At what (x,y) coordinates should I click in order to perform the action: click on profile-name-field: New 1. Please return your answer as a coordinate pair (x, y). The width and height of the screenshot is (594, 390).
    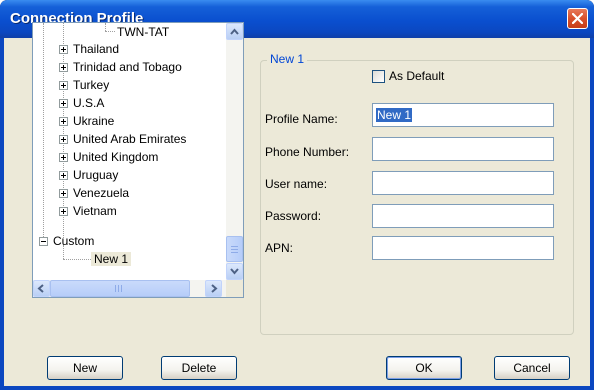
    Looking at the image, I should click on (463, 115).